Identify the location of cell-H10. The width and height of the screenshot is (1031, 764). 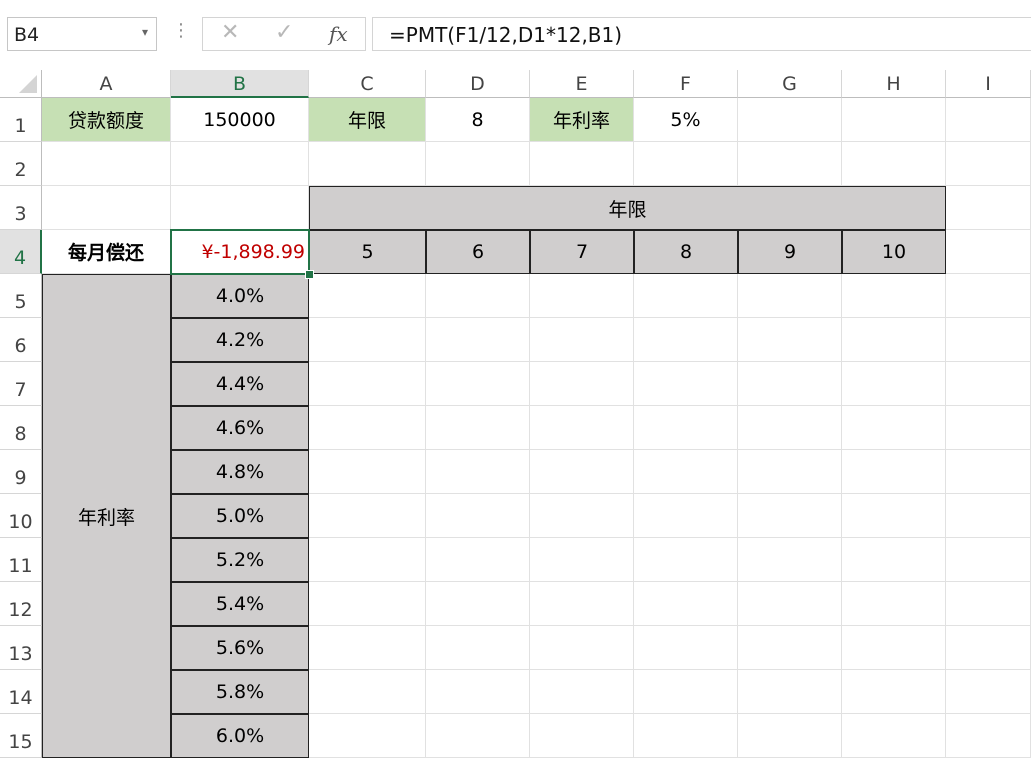
(894, 516).